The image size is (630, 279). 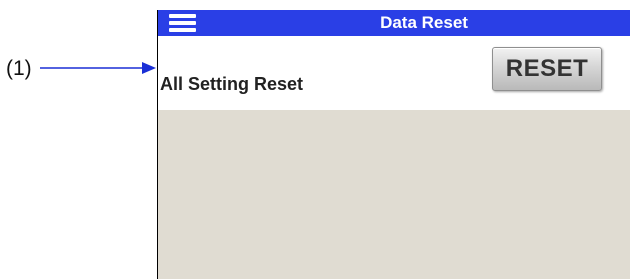 What do you see at coordinates (19, 68) in the screenshot?
I see `callout-label: (1)` at bounding box center [19, 68].